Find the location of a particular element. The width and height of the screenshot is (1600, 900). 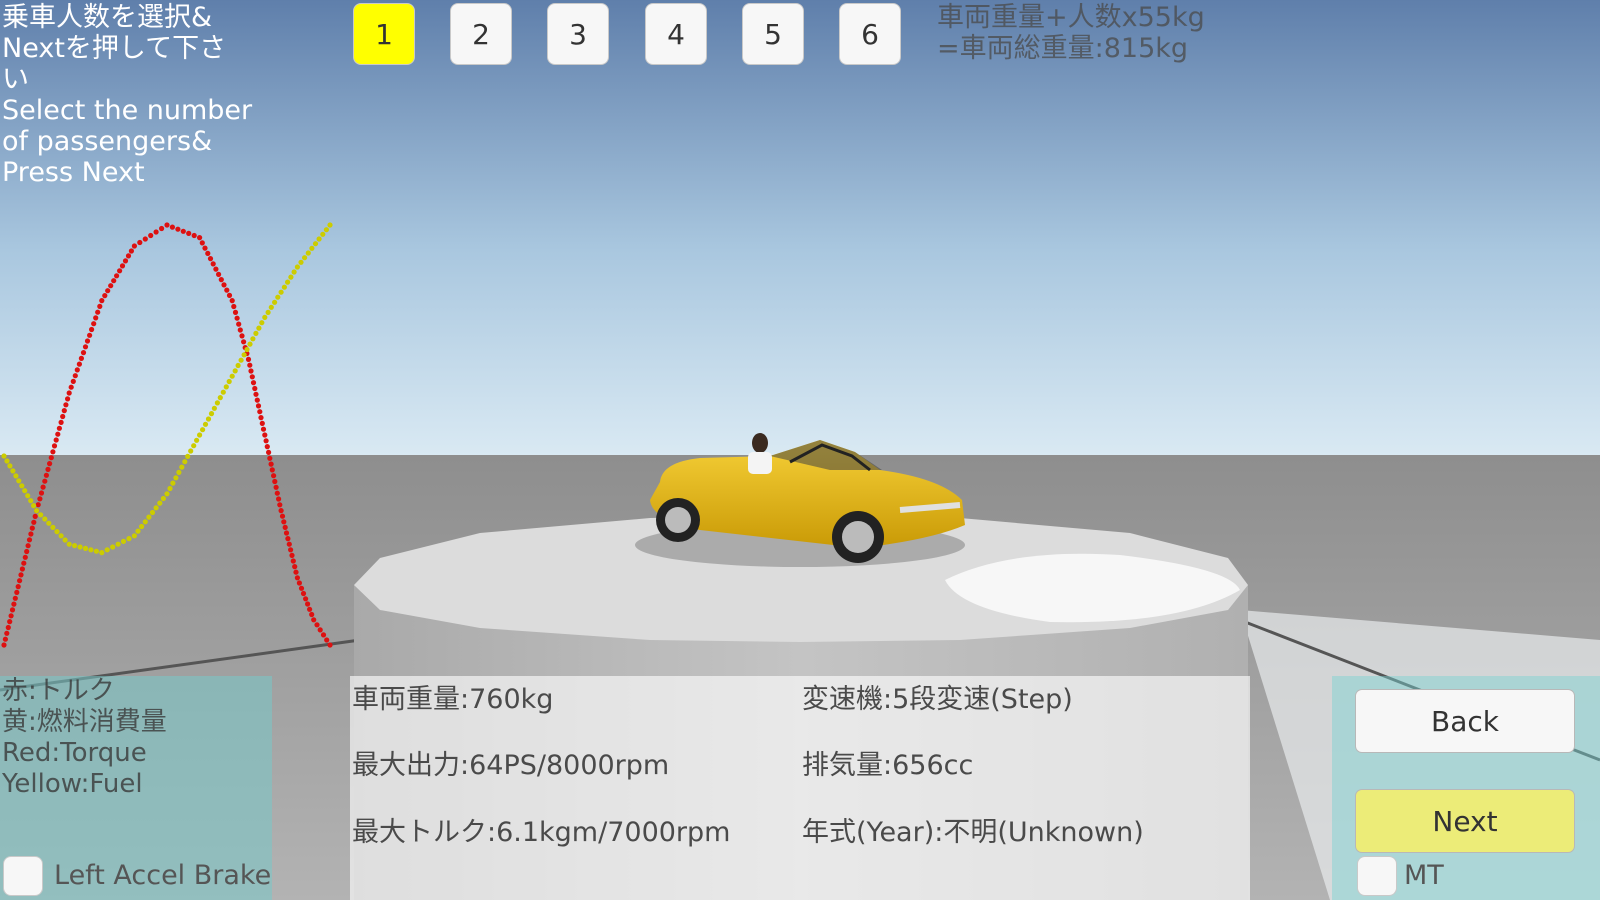

instruction-line: Press Next is located at coordinates (73, 172).